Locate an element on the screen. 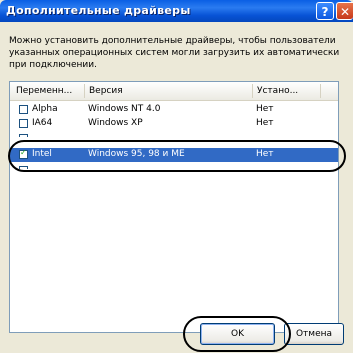  help-button: ? is located at coordinates (325, 11).